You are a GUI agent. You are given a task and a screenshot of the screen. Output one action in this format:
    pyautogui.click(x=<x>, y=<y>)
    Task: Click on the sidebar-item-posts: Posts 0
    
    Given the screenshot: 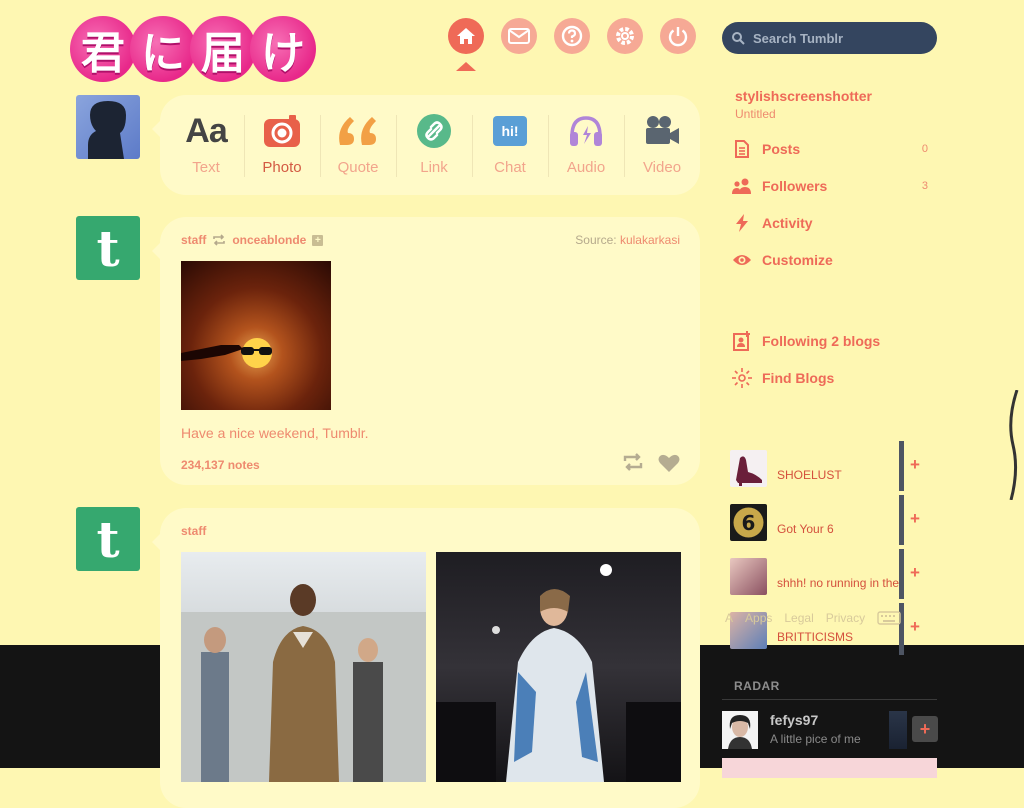 What is the action you would take?
    pyautogui.click(x=830, y=149)
    